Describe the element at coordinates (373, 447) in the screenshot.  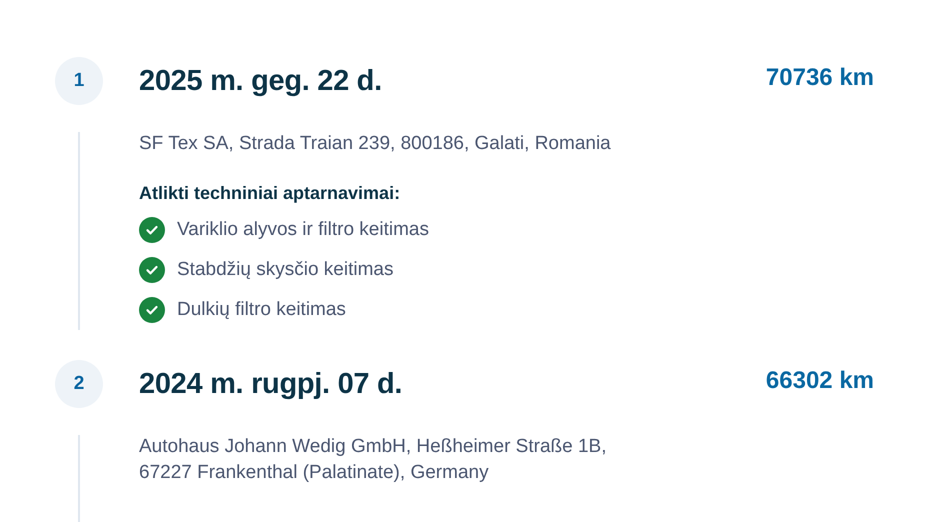
I see `address-line: Autohaus Johann Wedig GmbH, Heßheimer Straße 1B,` at that location.